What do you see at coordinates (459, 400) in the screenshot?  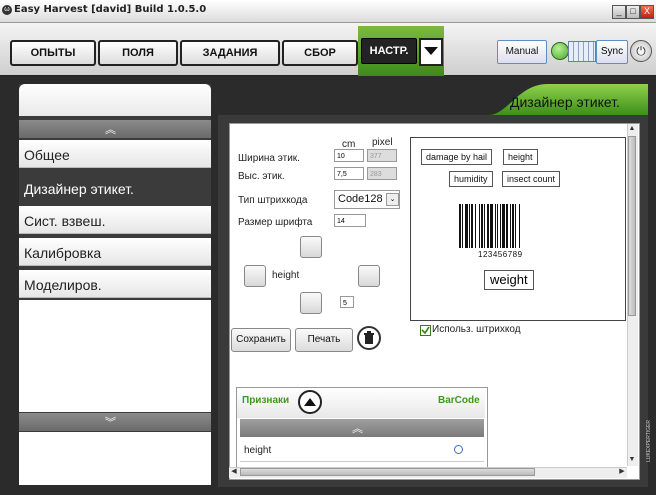 I see `barcode-column-header: BarCode` at bounding box center [459, 400].